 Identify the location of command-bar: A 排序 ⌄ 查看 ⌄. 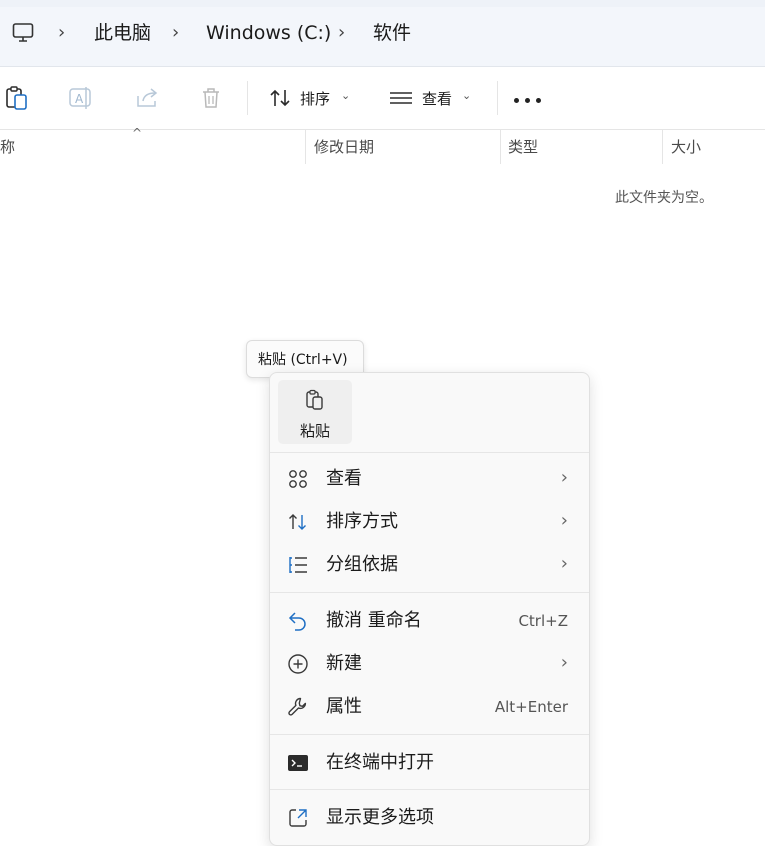
(382, 98).